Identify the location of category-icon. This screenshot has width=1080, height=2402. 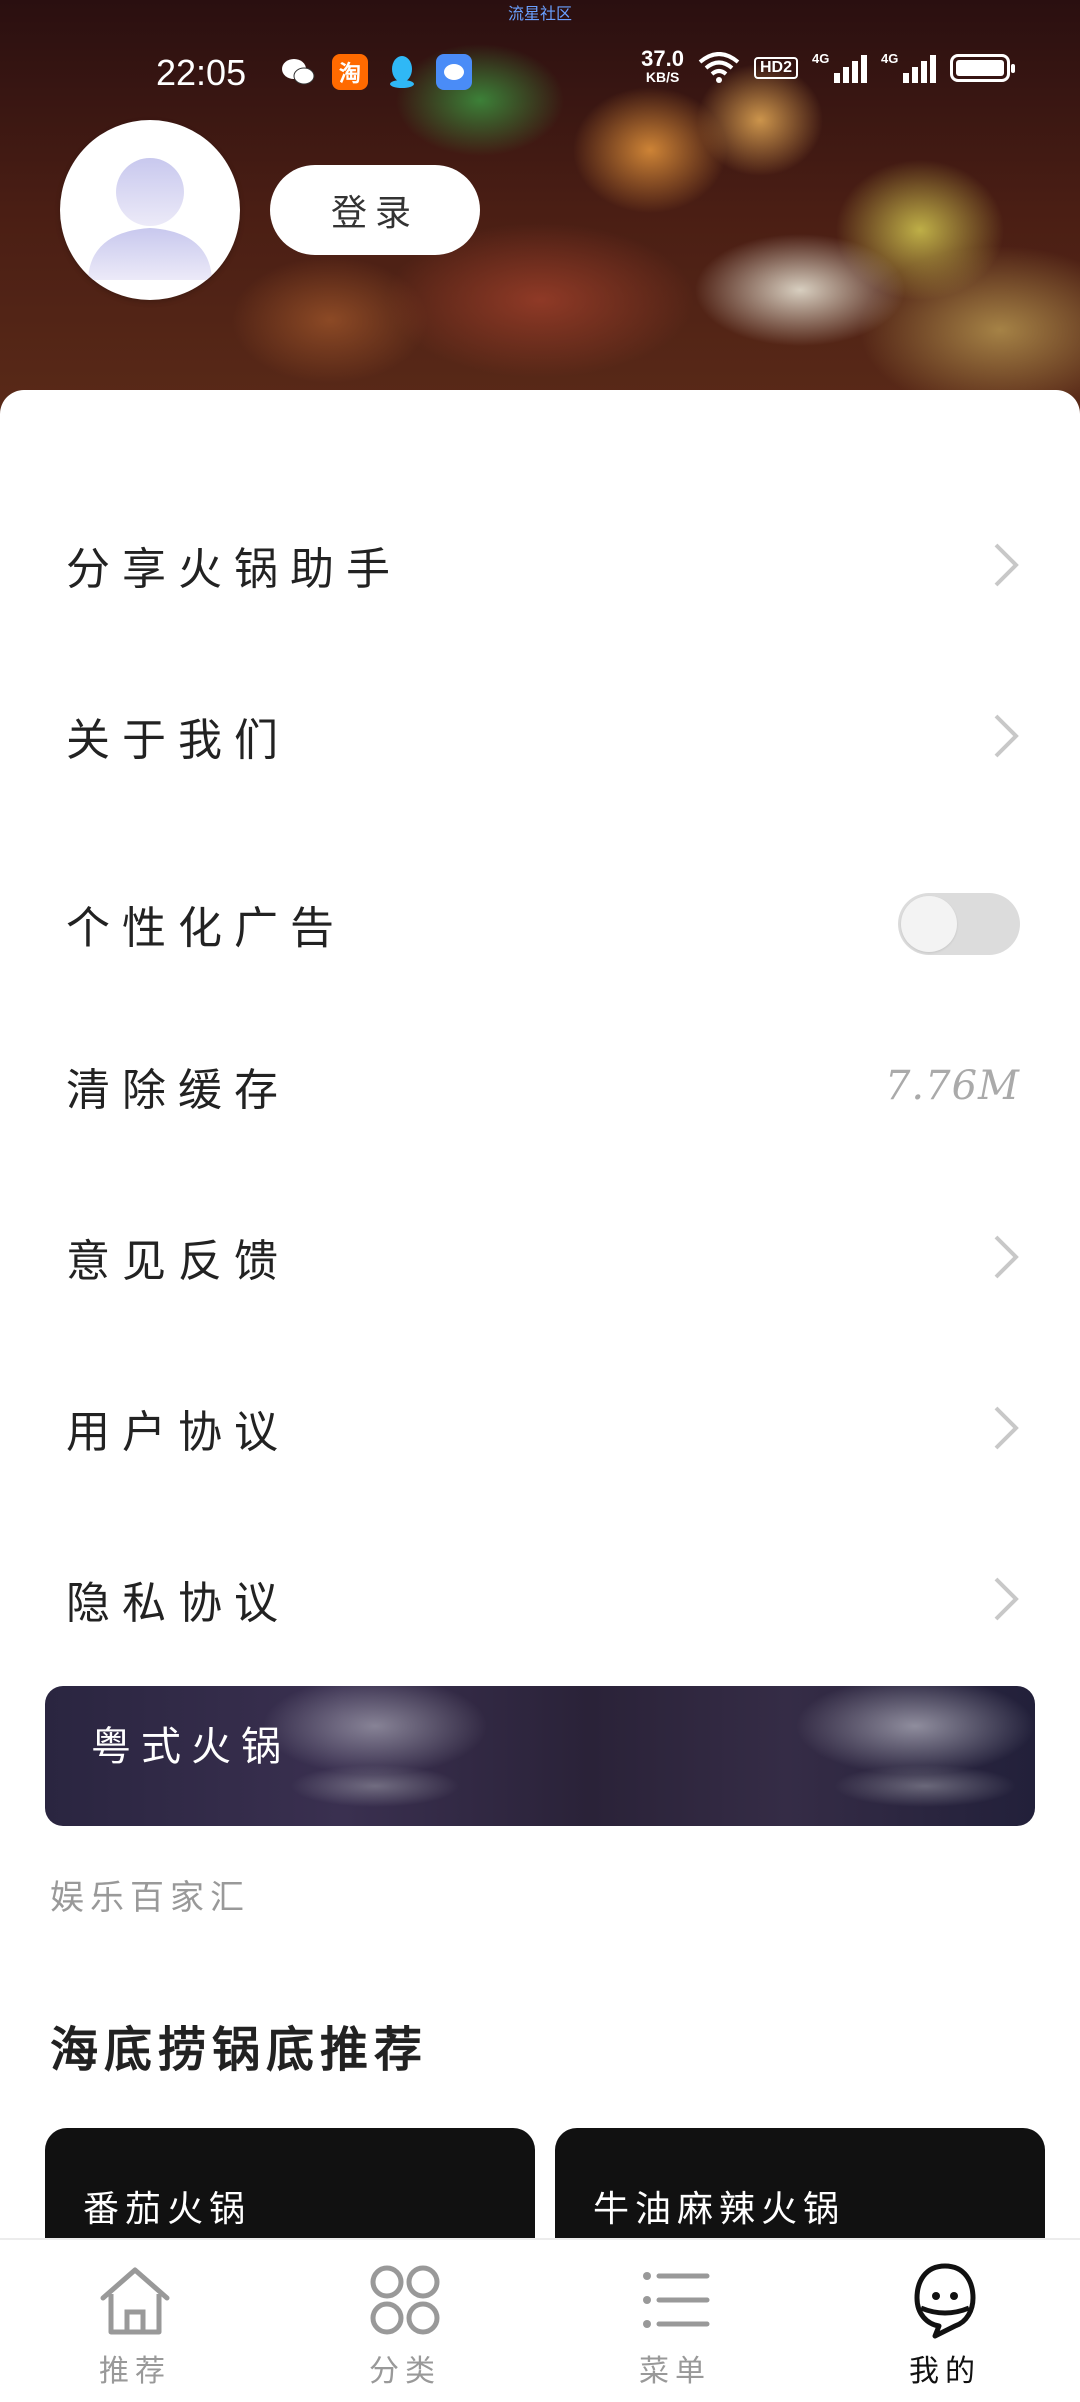
(405, 2300).